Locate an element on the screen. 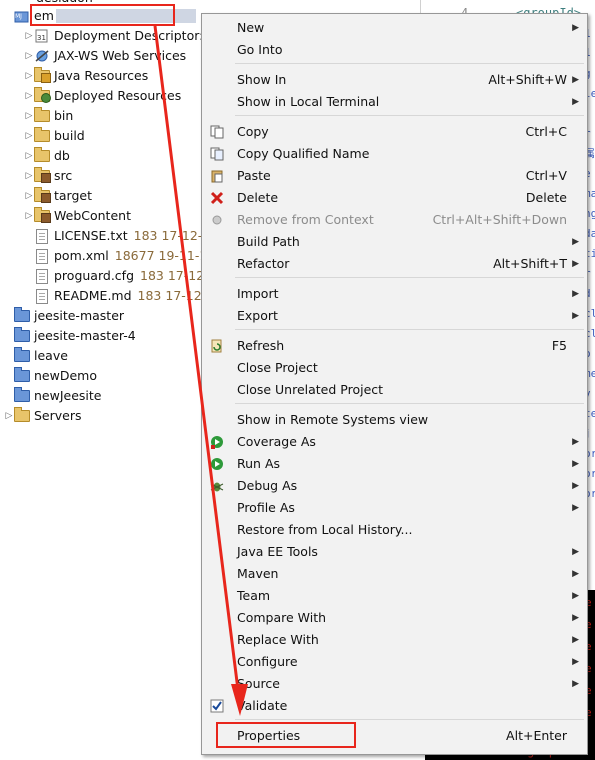  tree-item: ▷ JAX-WS Web Services is located at coordinates (105, 56).